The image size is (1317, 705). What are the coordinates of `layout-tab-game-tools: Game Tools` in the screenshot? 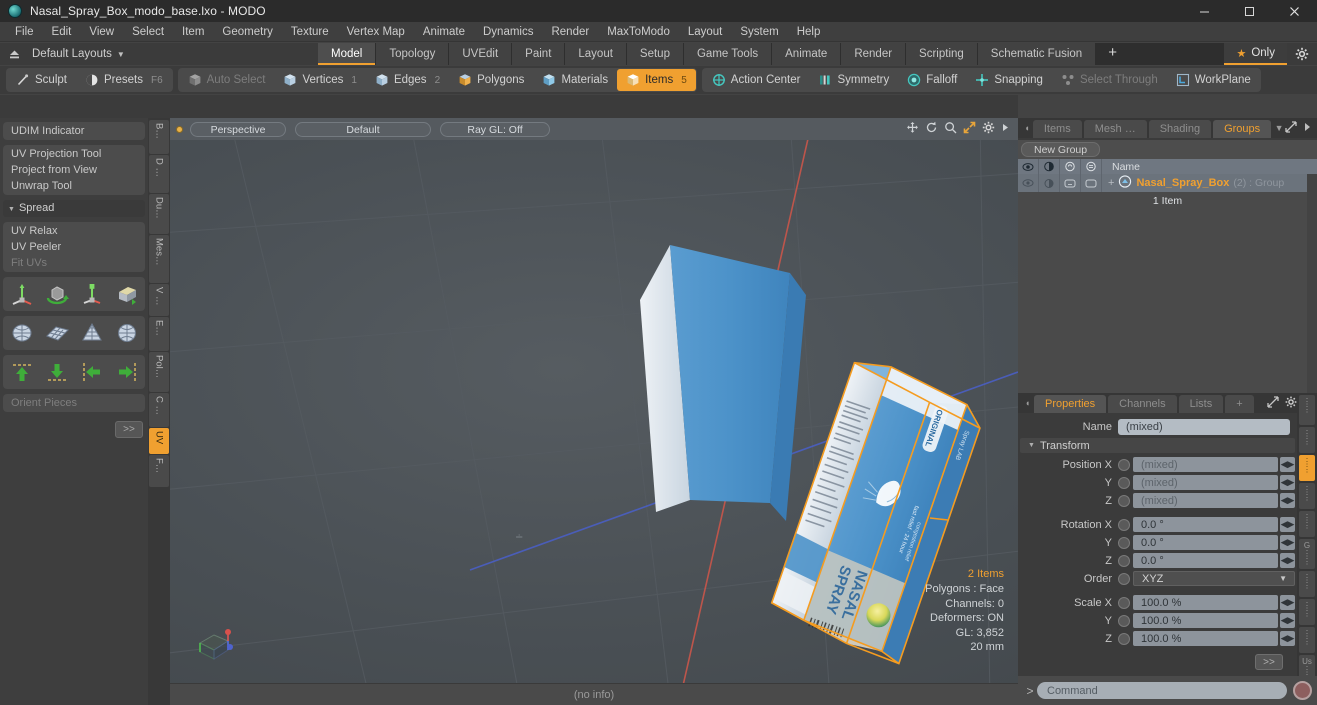 It's located at (728, 54).